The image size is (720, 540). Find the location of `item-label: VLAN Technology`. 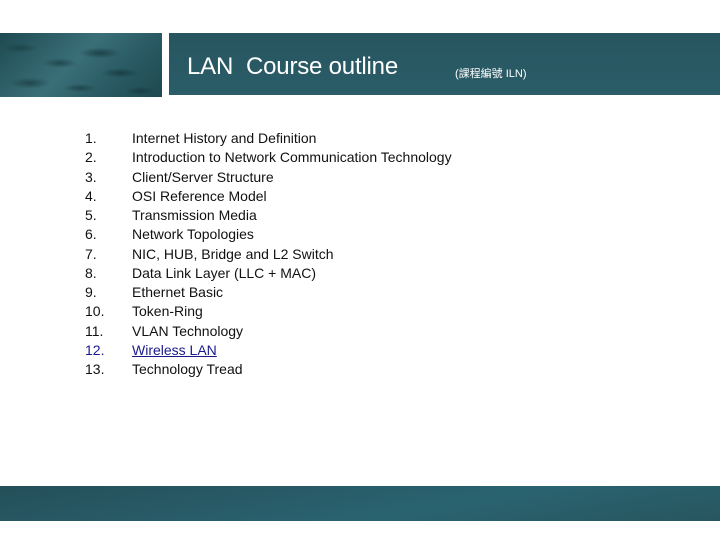

item-label: VLAN Technology is located at coordinates (188, 330).